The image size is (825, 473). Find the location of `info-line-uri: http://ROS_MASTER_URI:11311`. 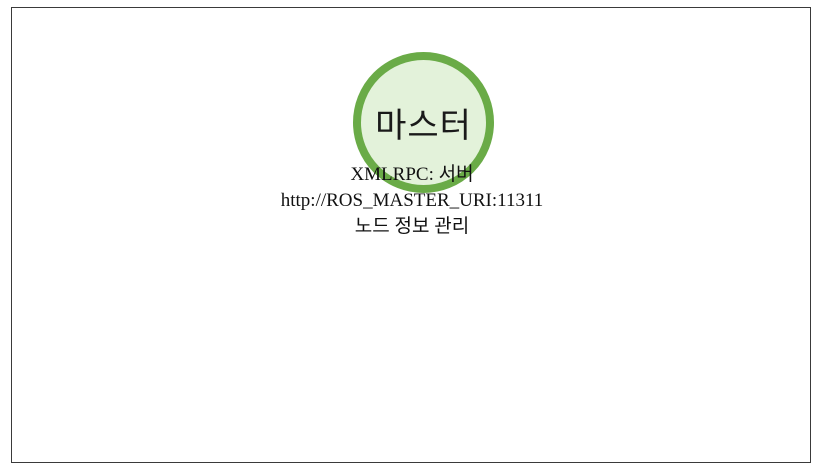

info-line-uri: http://ROS_MASTER_URI:11311 is located at coordinates (412, 200).